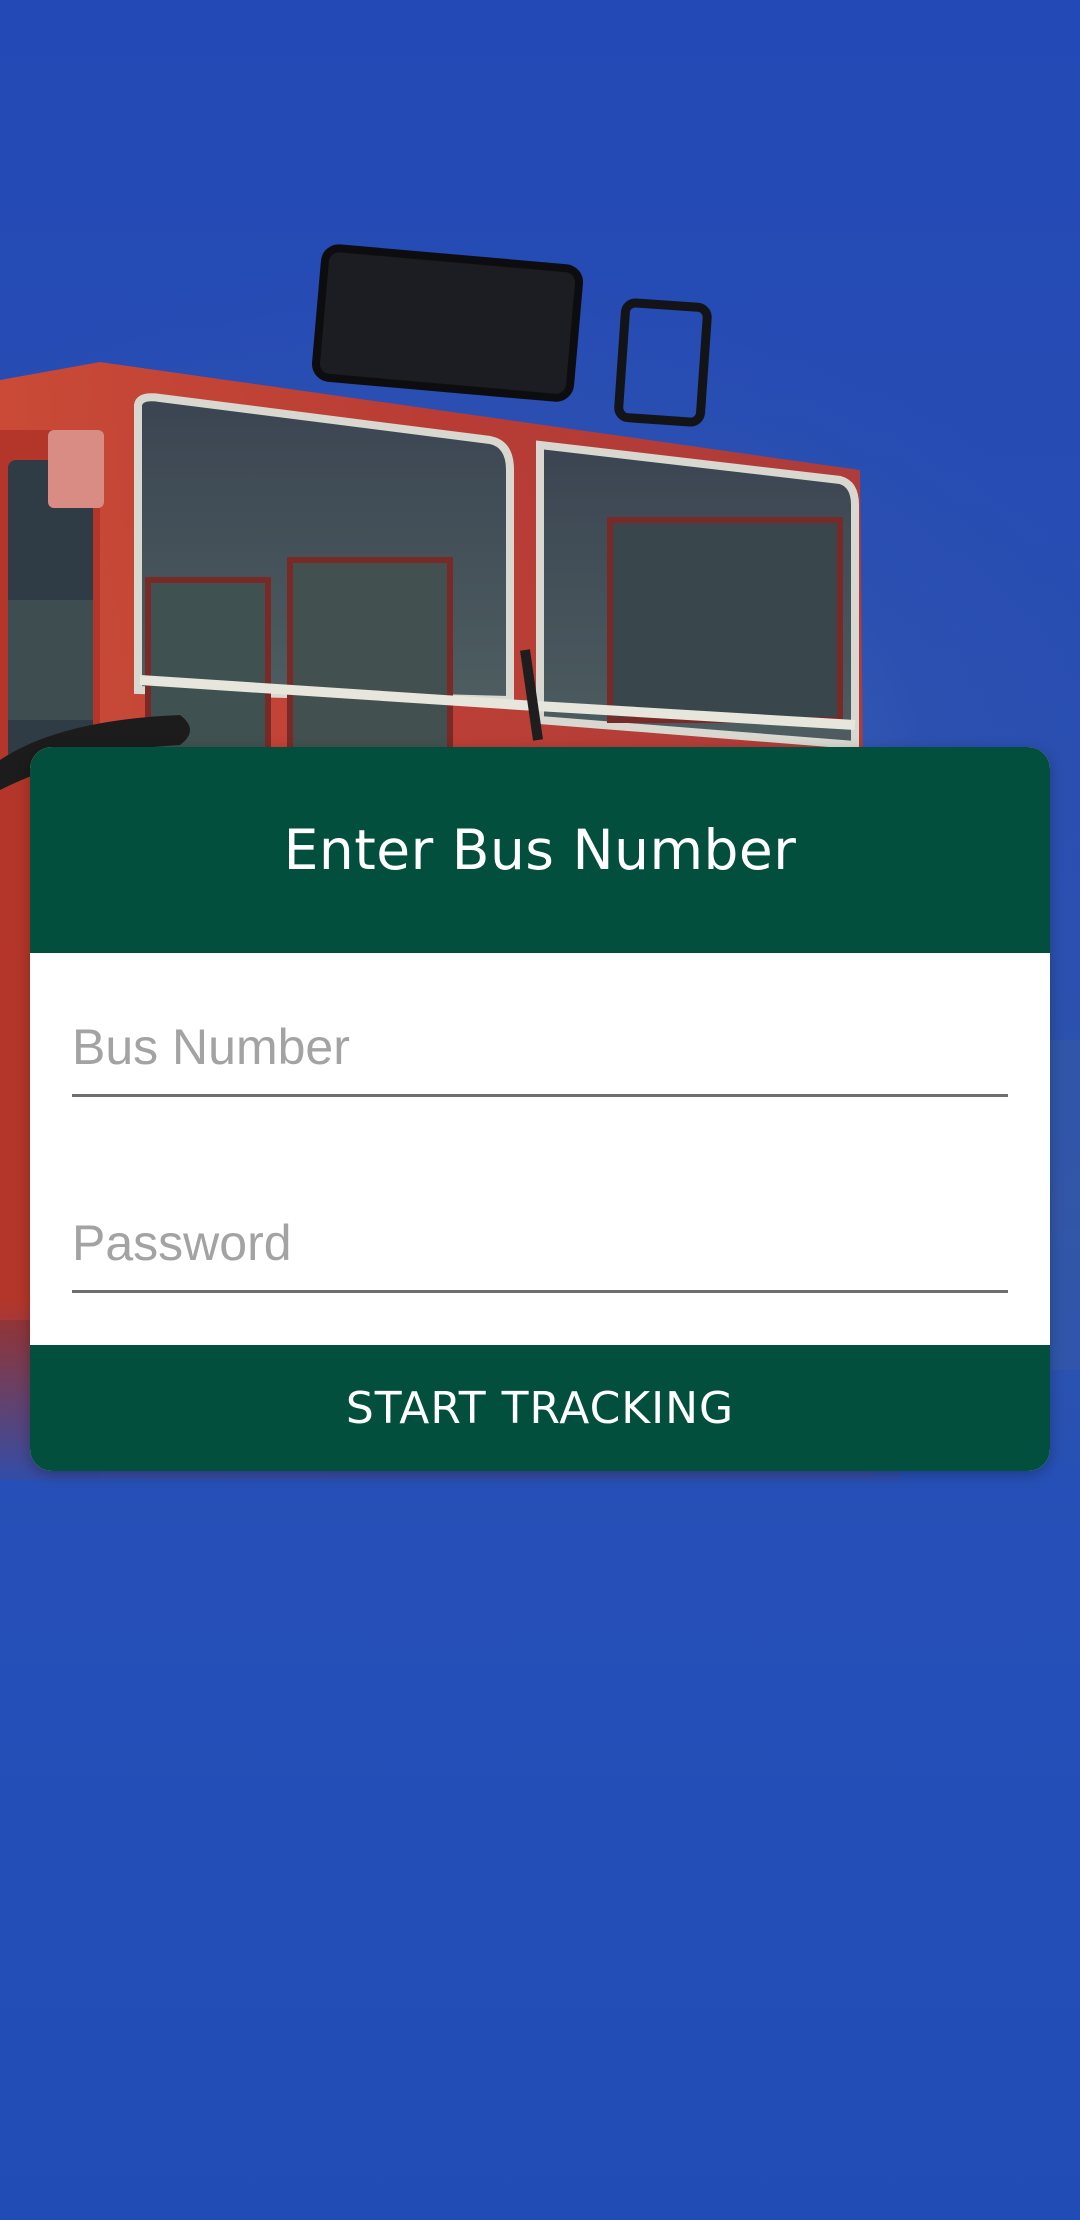 The height and width of the screenshot is (2220, 1080). I want to click on bus-number-input, so click(540, 1052).